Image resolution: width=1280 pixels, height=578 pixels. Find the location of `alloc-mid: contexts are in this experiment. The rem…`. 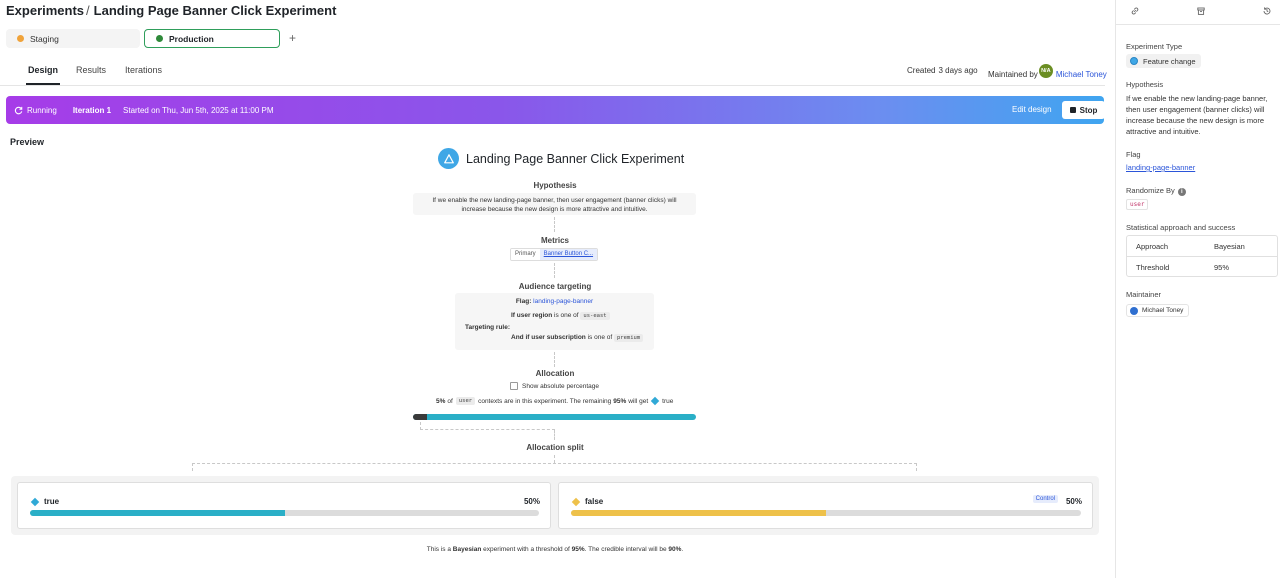

alloc-mid: contexts are in this experiment. The rem… is located at coordinates (545, 401).